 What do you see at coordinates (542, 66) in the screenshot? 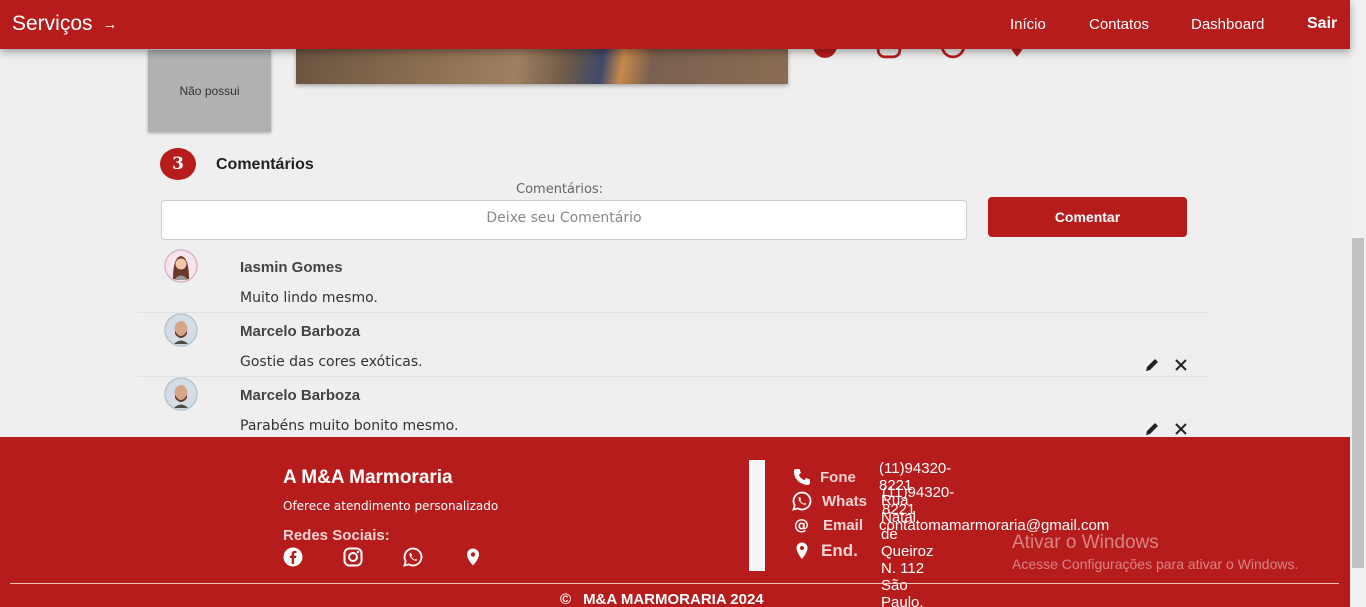
I see `product-image` at bounding box center [542, 66].